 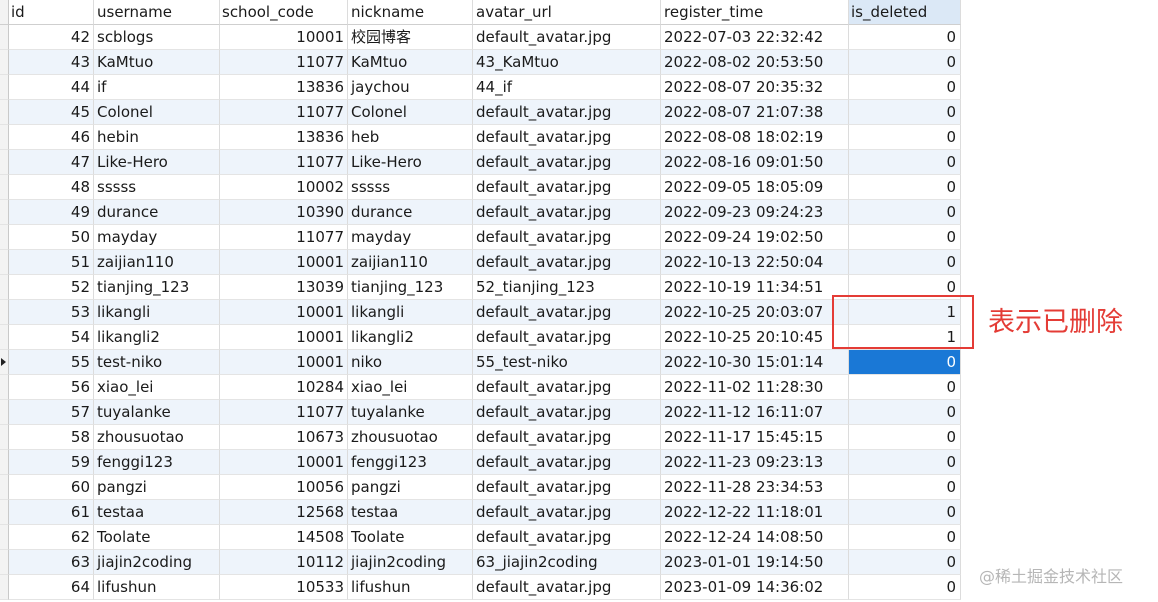 What do you see at coordinates (51, 487) in the screenshot?
I see `cell-id: 60` at bounding box center [51, 487].